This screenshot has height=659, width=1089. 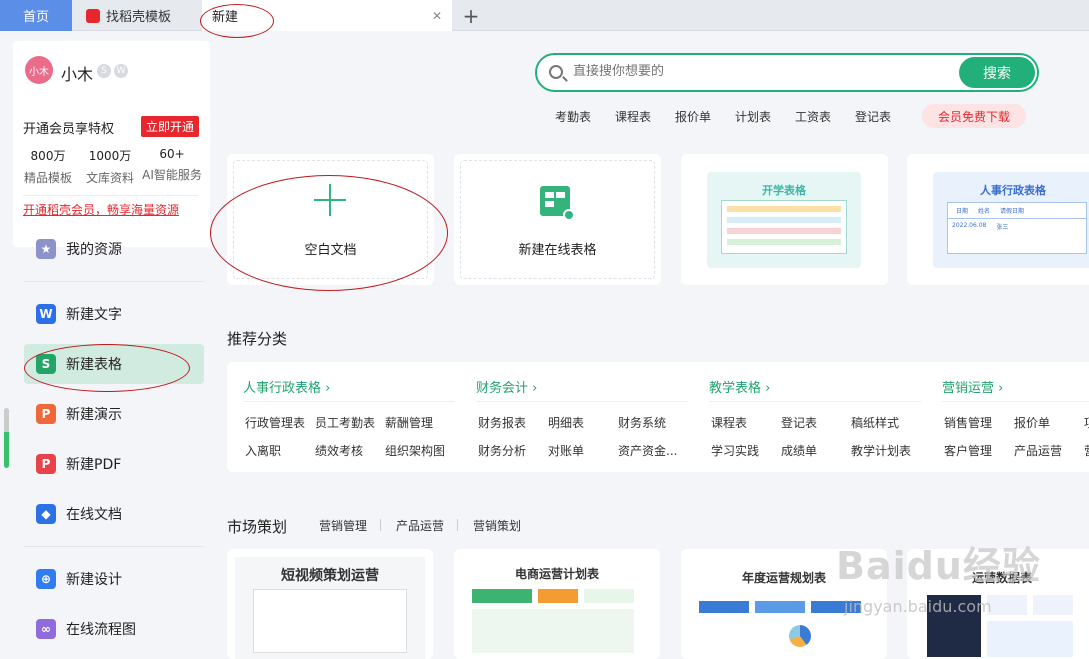 I want to click on category-item: 行政管理表, so click(x=275, y=422).